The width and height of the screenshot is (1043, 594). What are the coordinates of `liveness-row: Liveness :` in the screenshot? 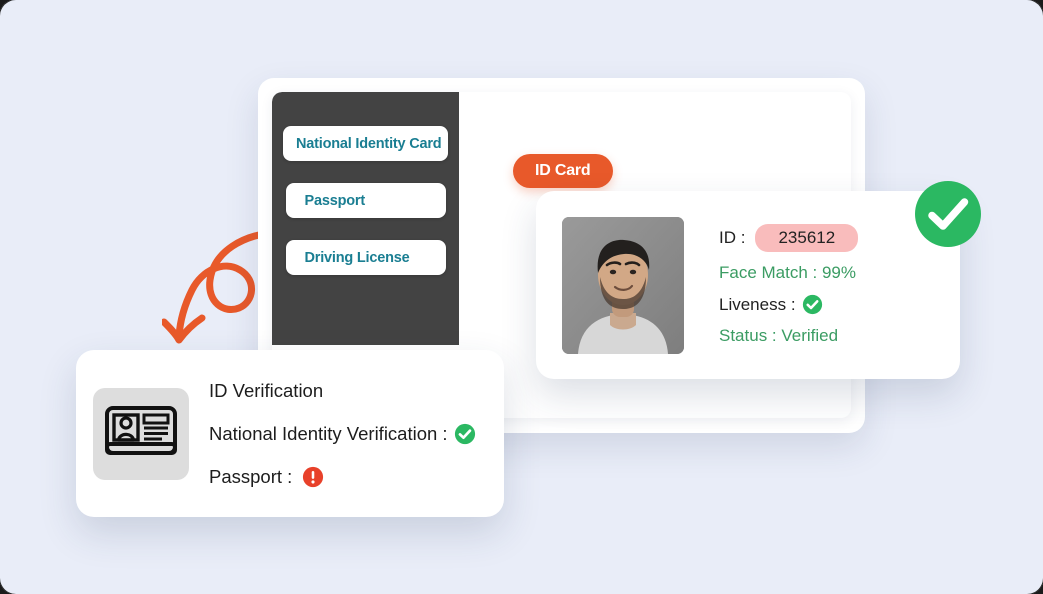 It's located at (788, 304).